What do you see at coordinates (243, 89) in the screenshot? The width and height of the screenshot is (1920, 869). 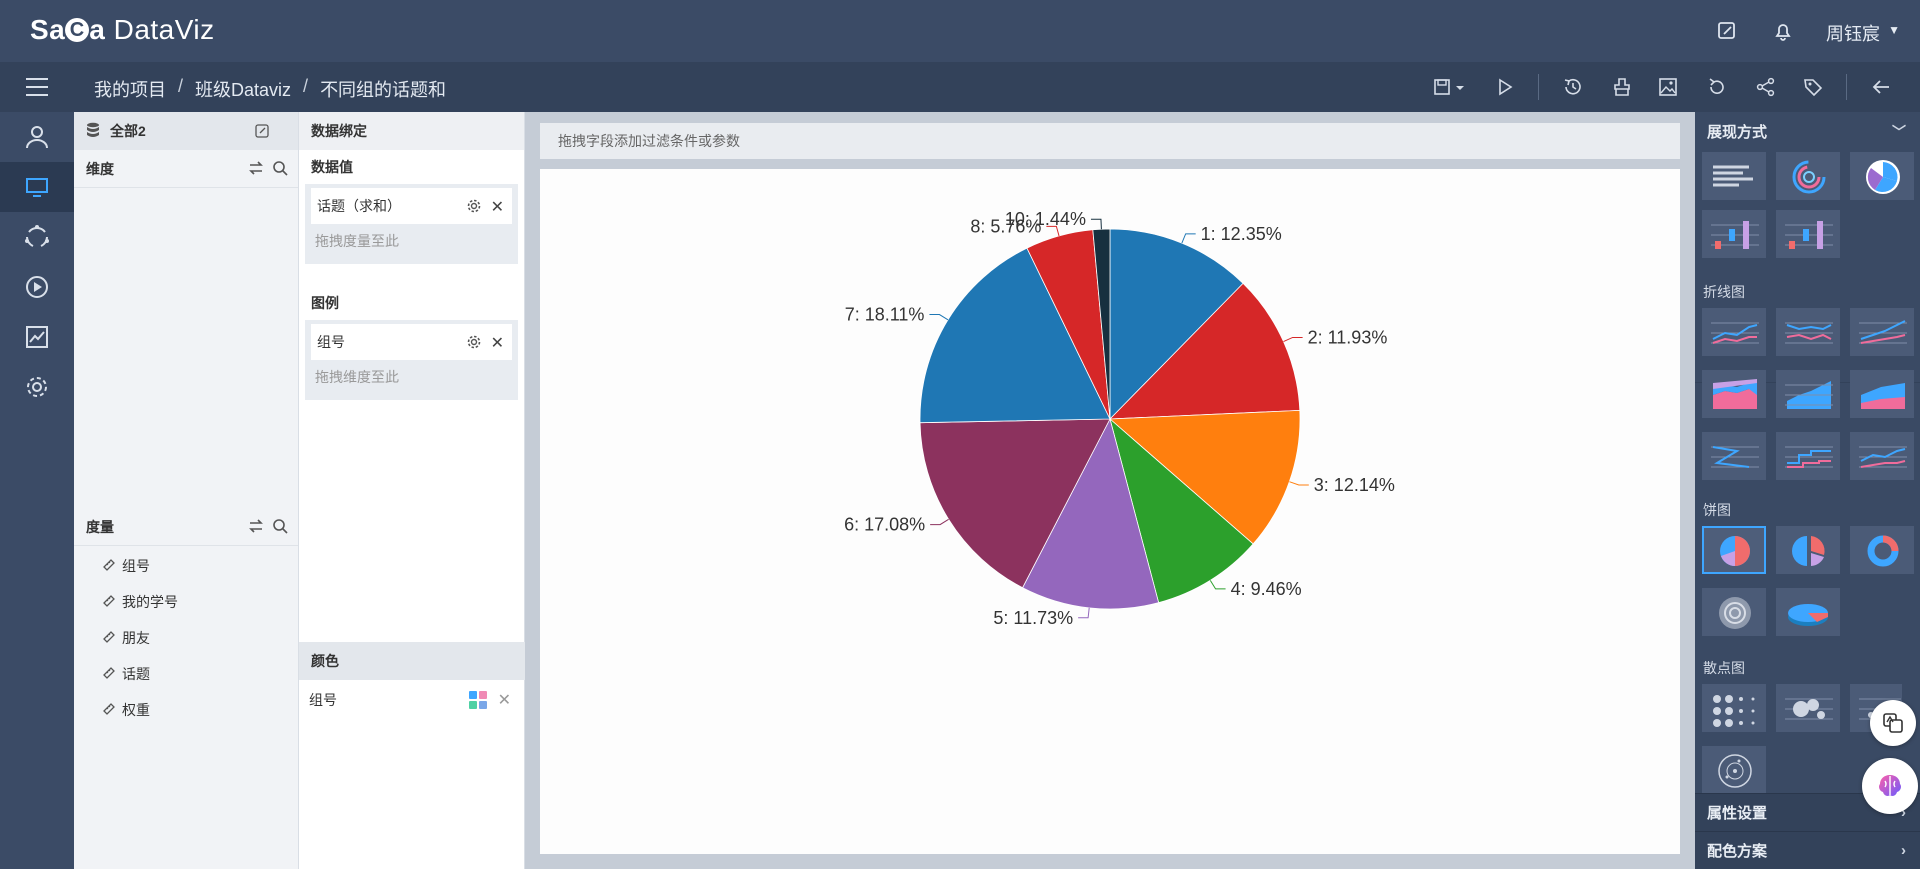 I see `breadcrumb-item-class: 班级Dataviz` at bounding box center [243, 89].